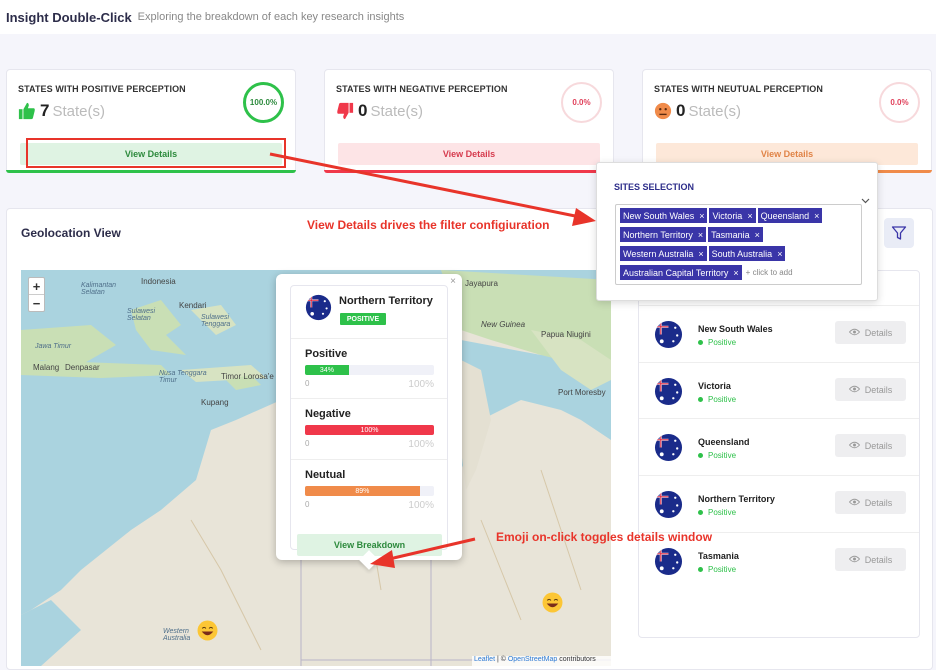  I want to click on map-label-denpasar: Denpasar, so click(82, 367).